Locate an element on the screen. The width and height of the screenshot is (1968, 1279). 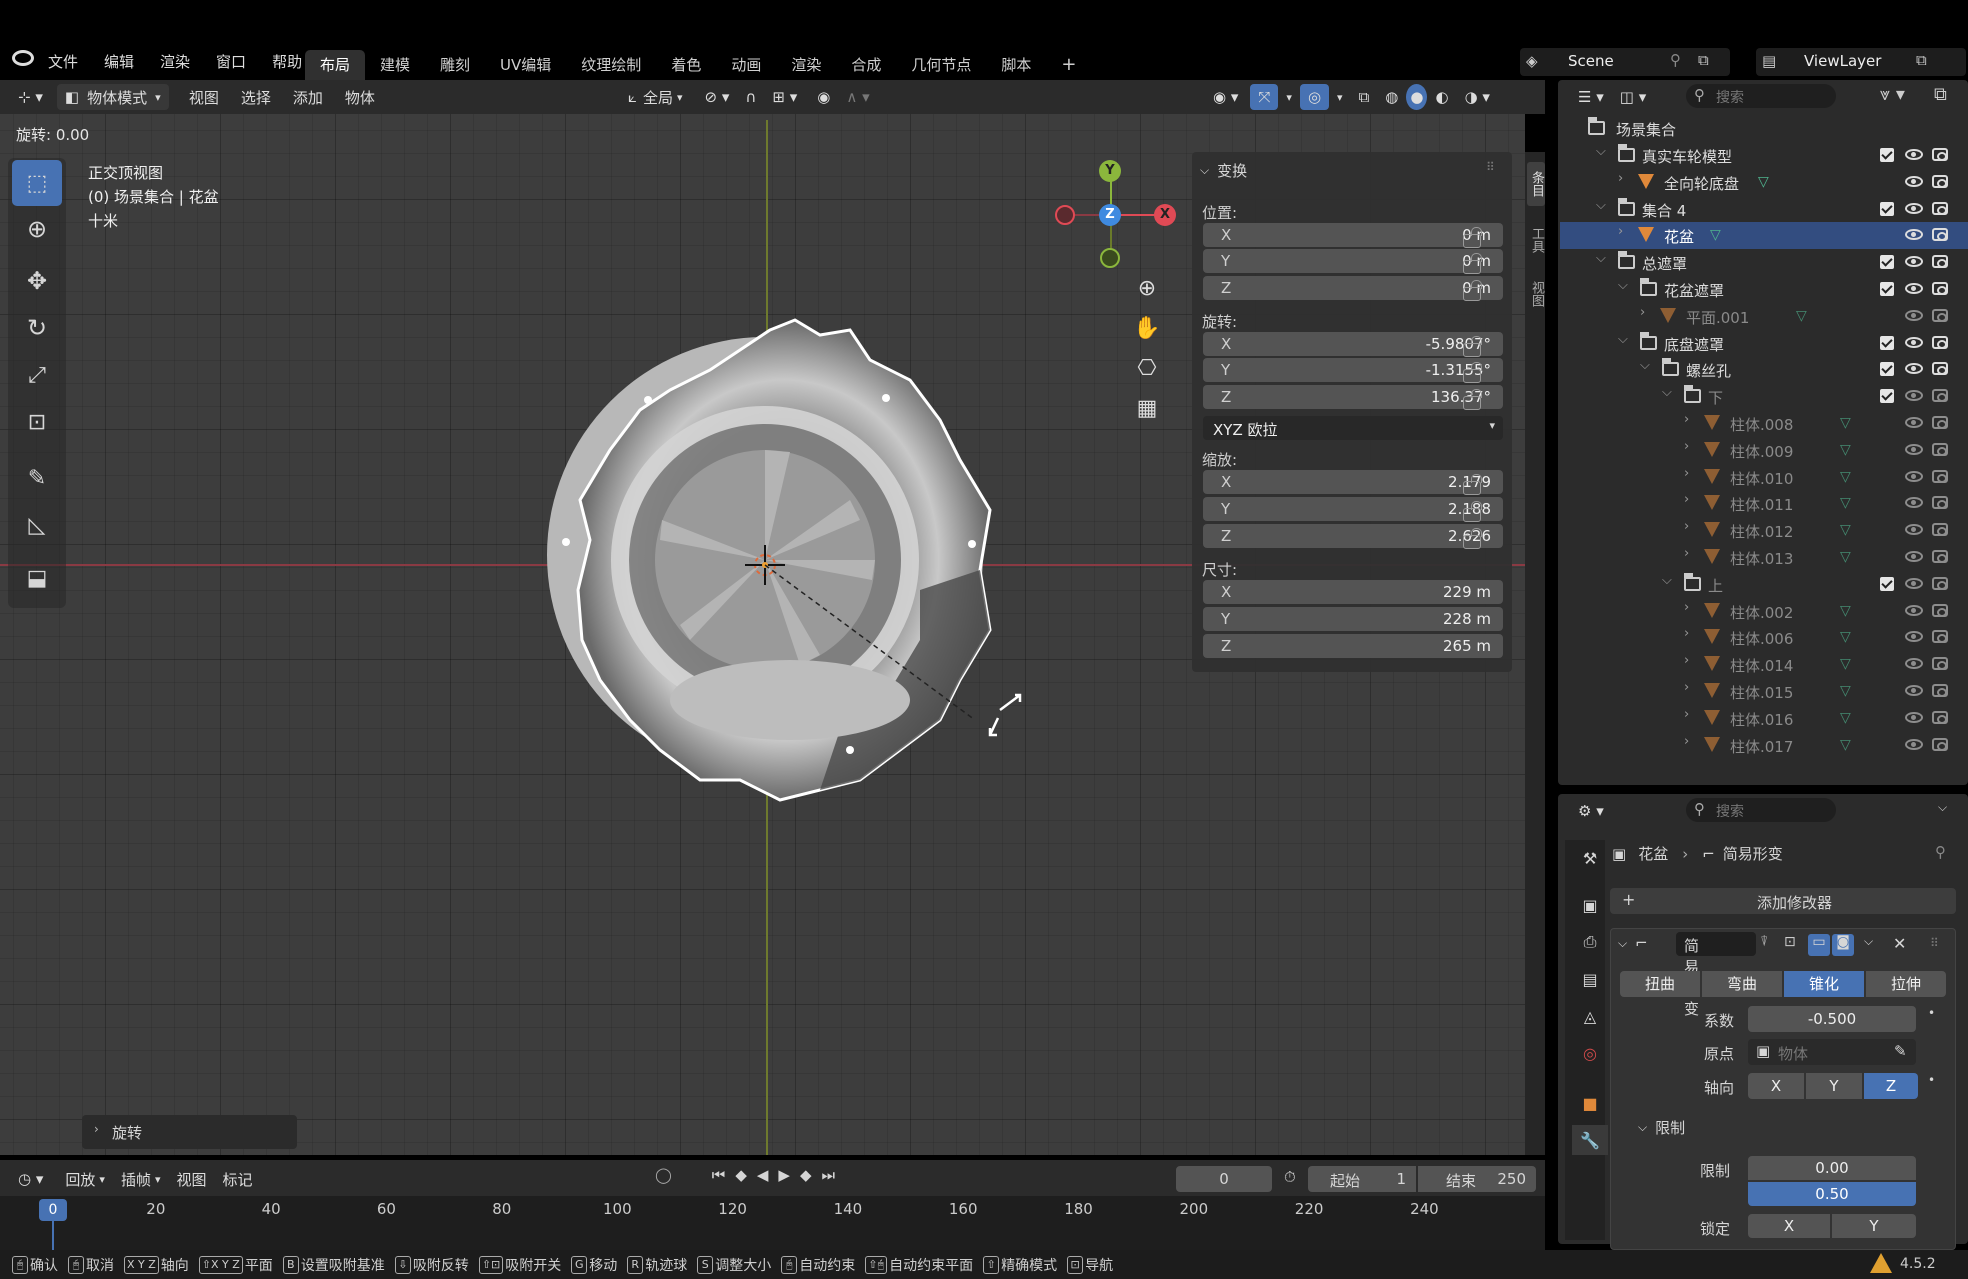
start-frame-field: 起始 1 is located at coordinates (1362, 1179).